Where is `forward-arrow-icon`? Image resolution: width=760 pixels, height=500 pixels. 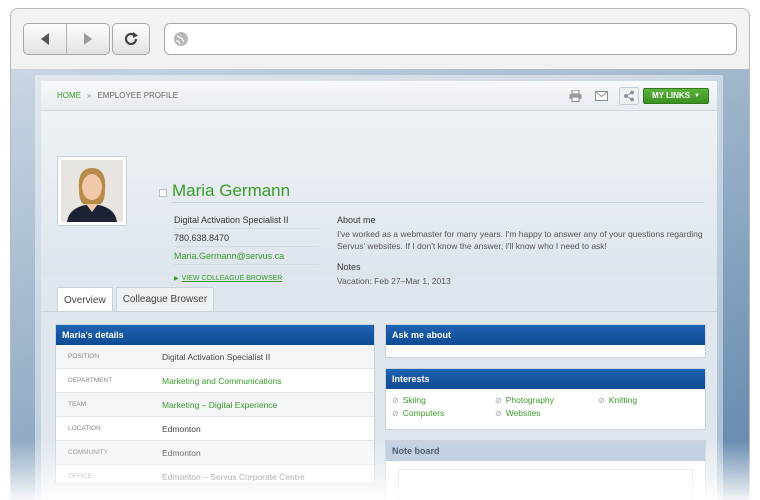 forward-arrow-icon is located at coordinates (88, 39).